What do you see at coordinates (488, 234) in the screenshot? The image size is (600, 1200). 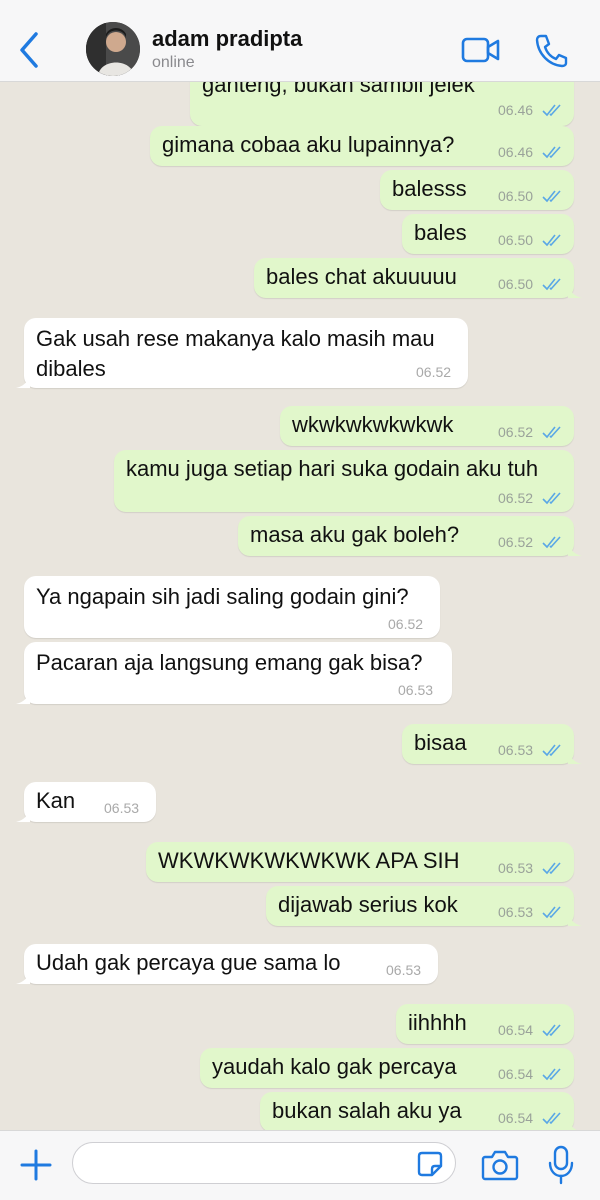 I see `message-bubble-outgoing: bales 06.50` at bounding box center [488, 234].